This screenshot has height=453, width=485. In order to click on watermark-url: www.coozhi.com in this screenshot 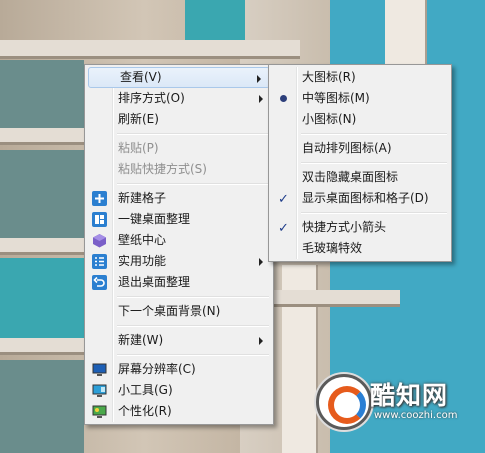, I will do `click(416, 415)`.